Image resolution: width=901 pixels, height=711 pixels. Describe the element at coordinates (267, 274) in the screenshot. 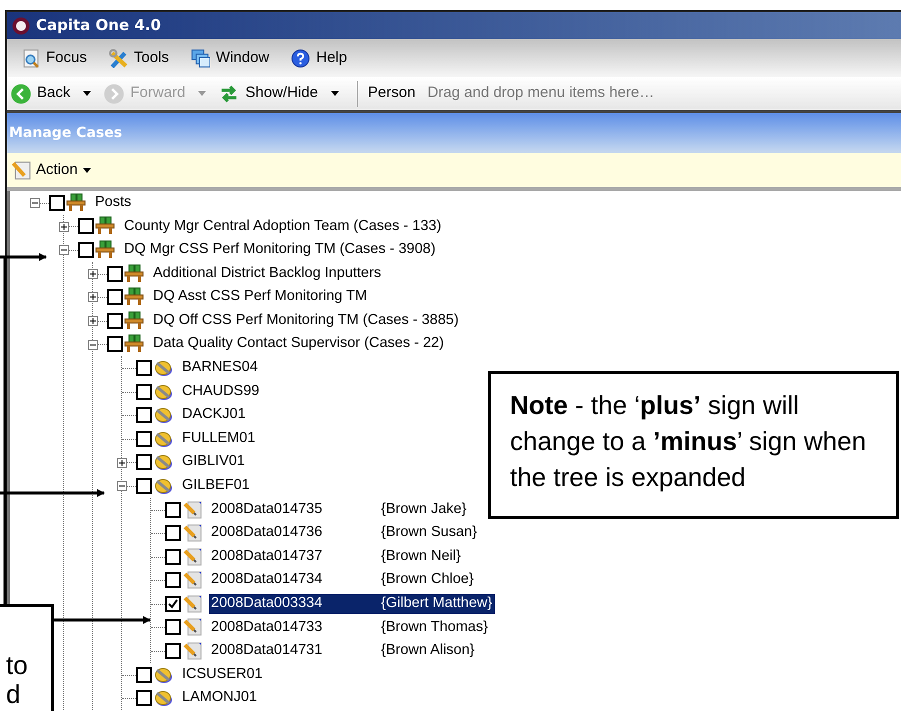

I see `tree-item: Additional District Backlog Inputters` at that location.